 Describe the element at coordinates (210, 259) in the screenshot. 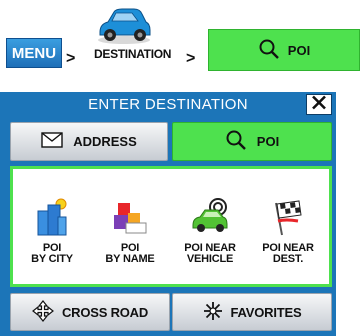

I see `option-line2: VEHICLE` at that location.